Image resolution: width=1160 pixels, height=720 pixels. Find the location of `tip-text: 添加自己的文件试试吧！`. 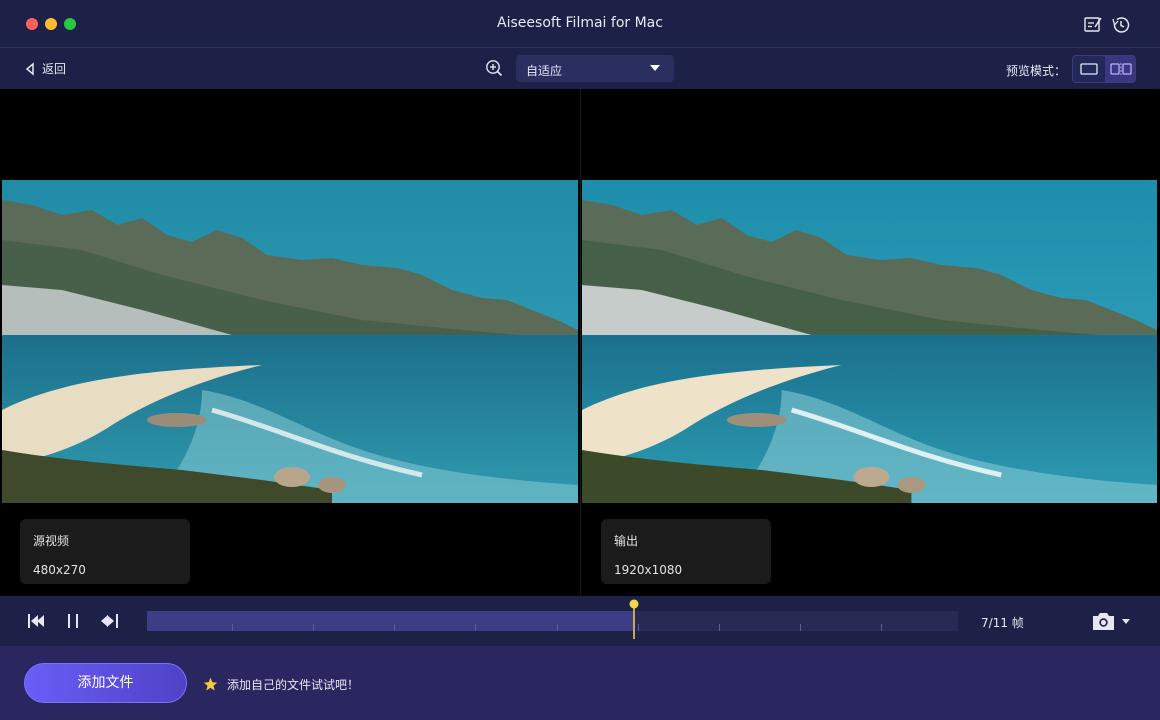

tip-text: 添加自己的文件试试吧！ is located at coordinates (293, 685).